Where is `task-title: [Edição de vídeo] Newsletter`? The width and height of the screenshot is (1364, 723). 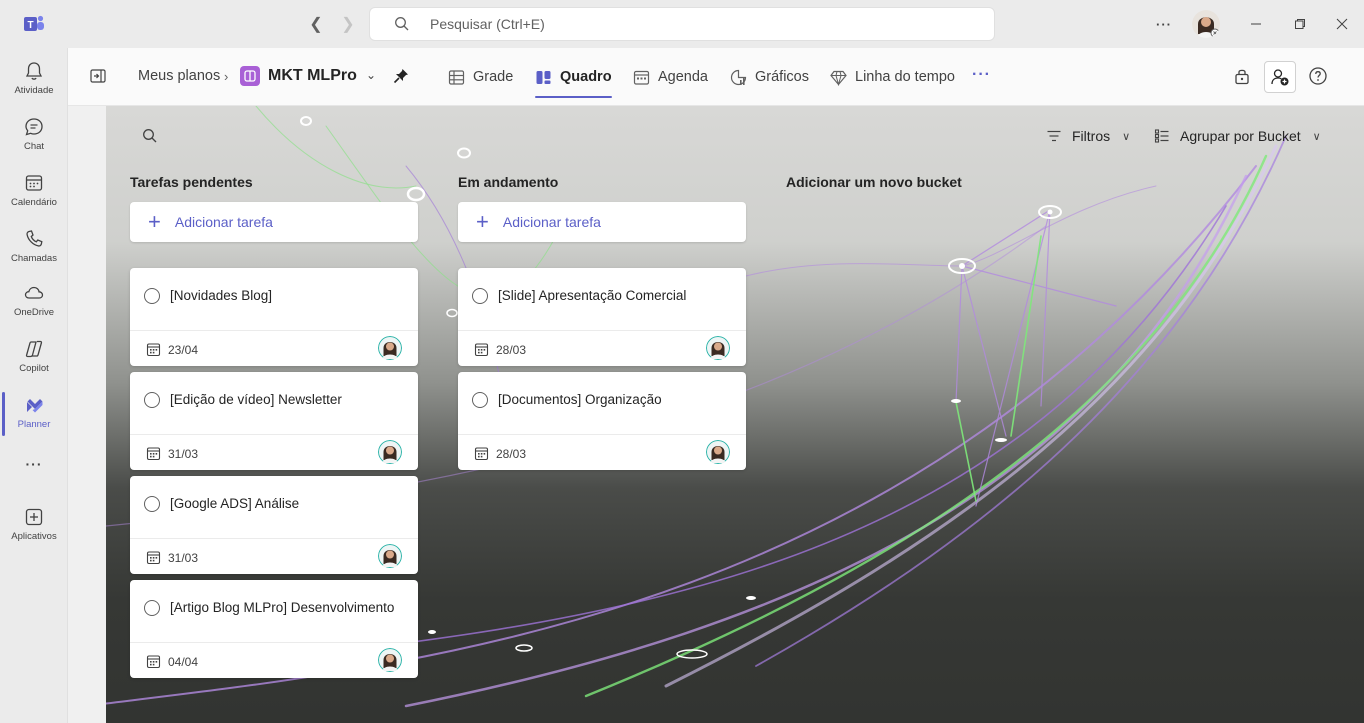
task-title: [Edição de vídeo] Newsletter is located at coordinates (256, 399).